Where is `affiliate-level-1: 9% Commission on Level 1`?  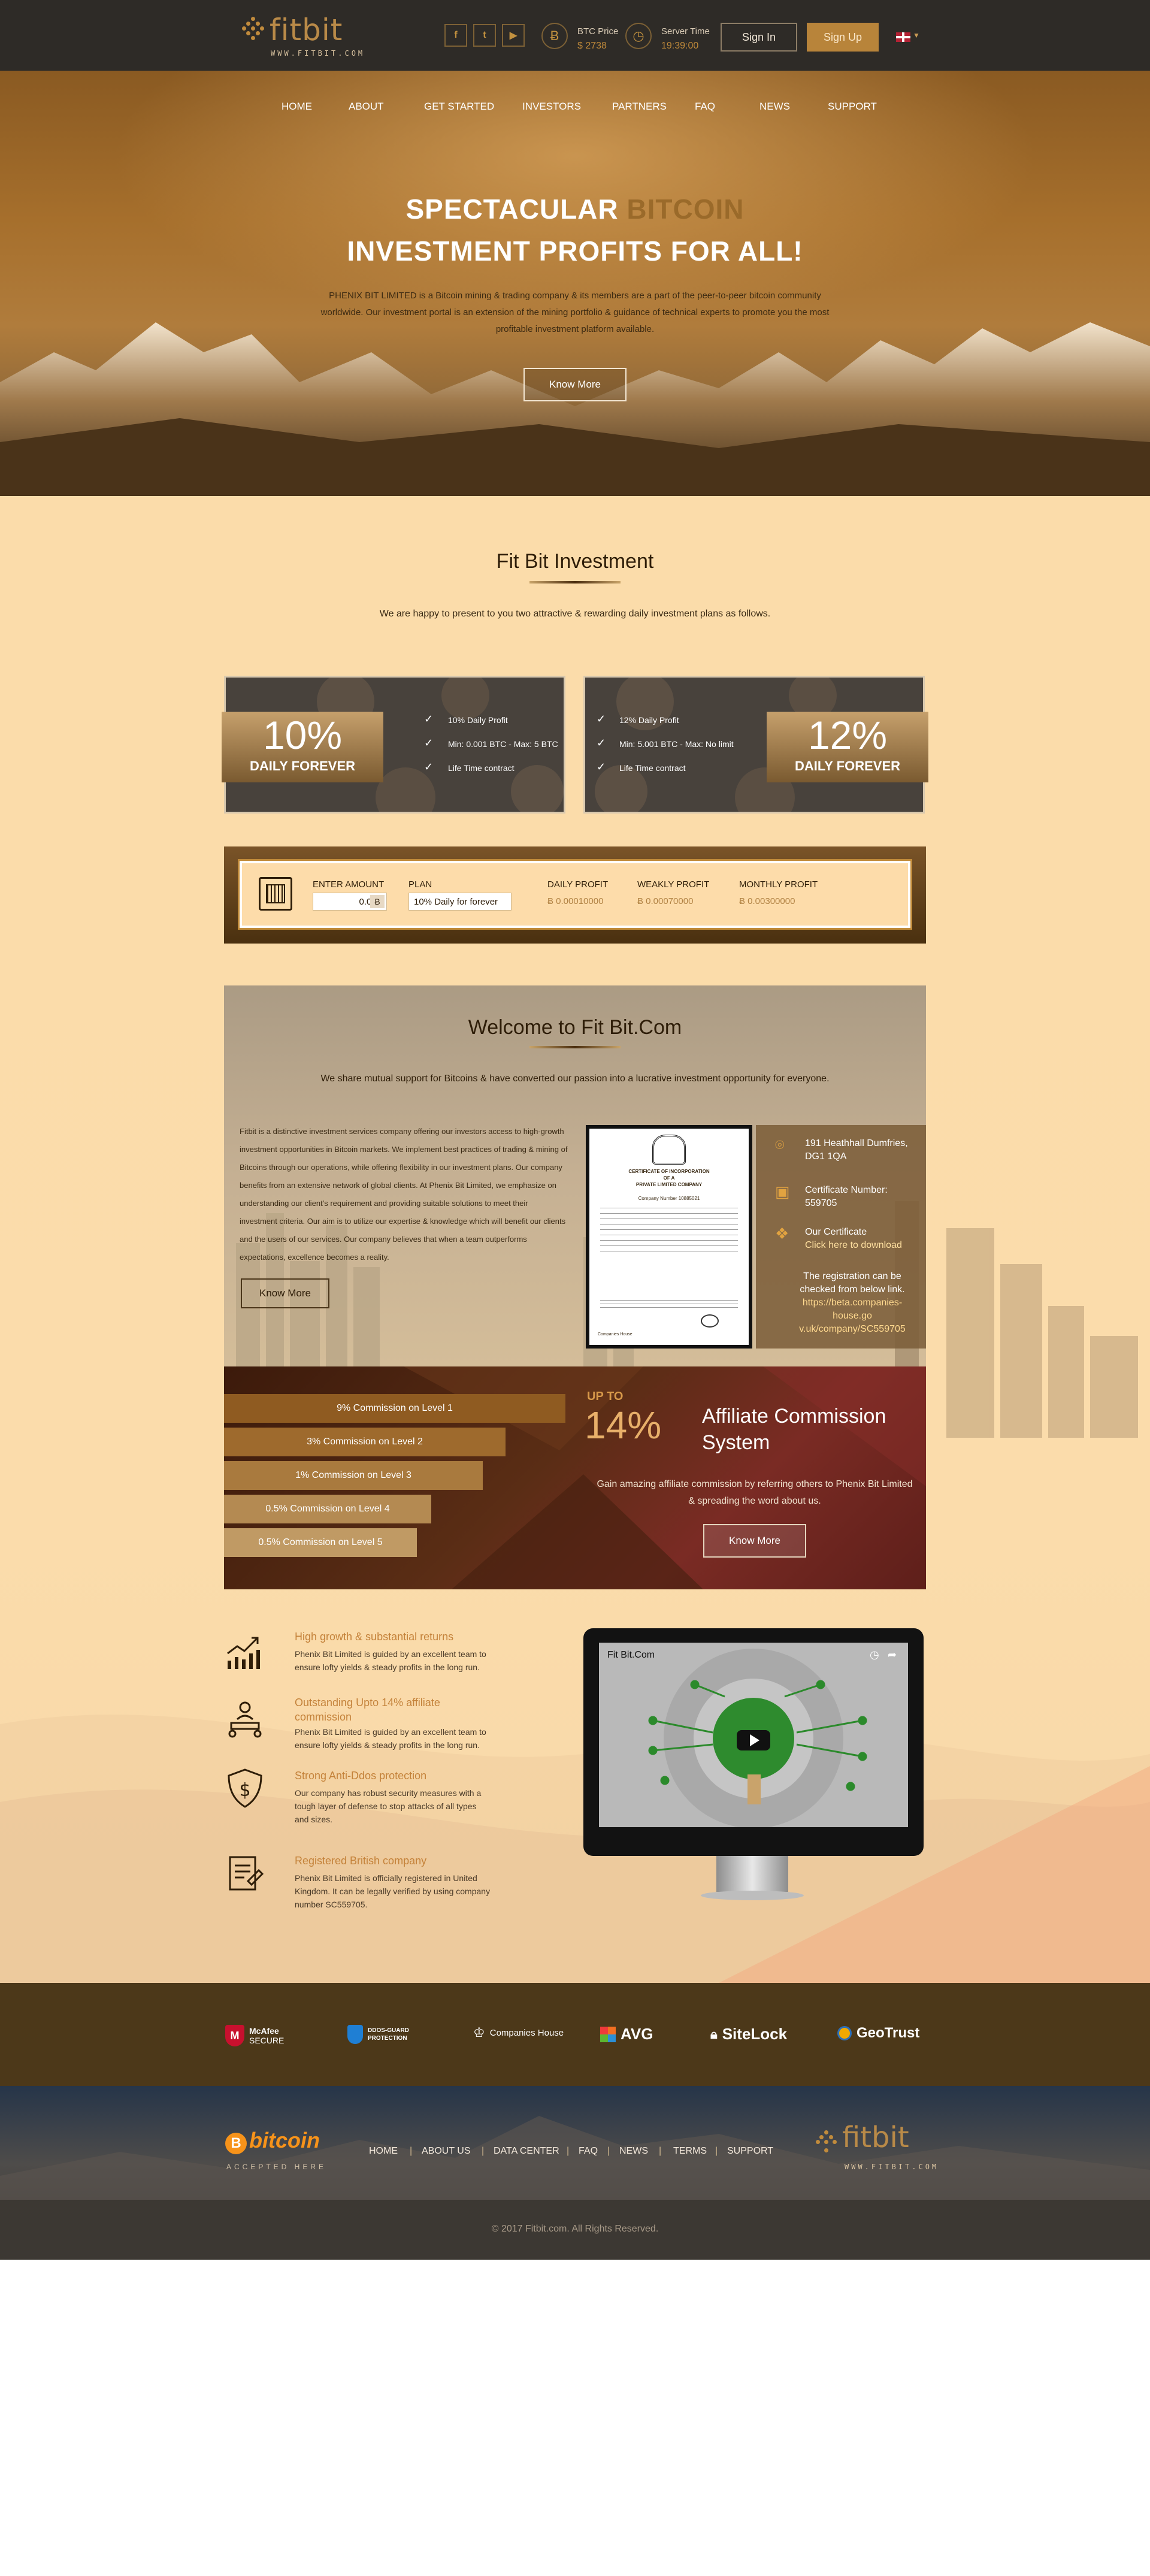
affiliate-level-1: 9% Commission on Level 1 is located at coordinates (394, 1408).